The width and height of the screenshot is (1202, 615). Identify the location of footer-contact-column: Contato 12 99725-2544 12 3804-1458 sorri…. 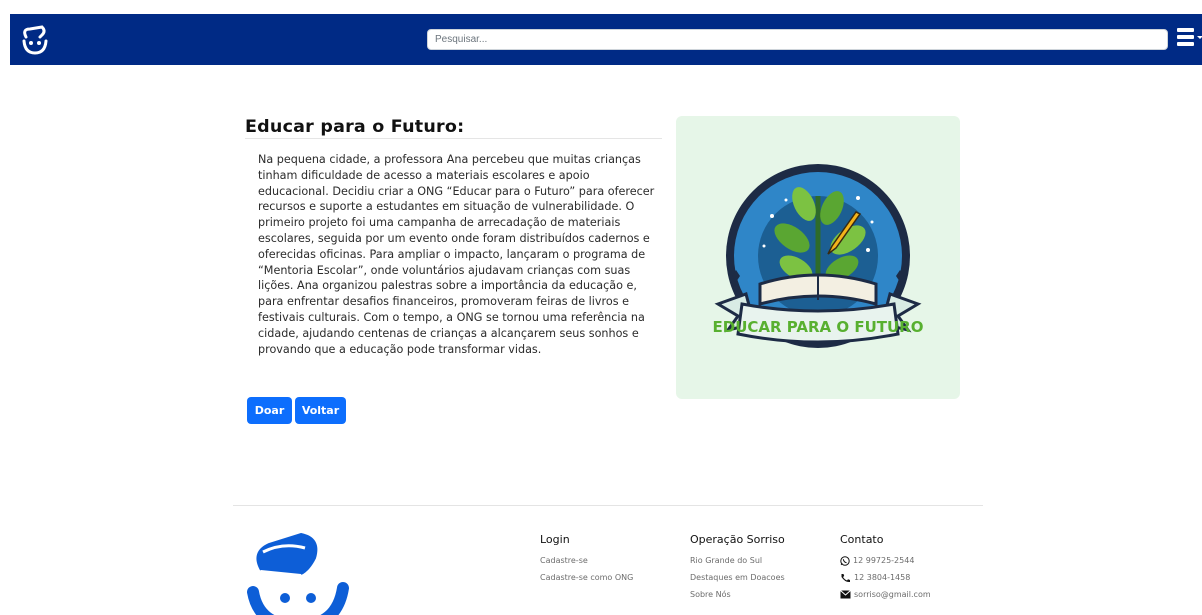
(885, 568).